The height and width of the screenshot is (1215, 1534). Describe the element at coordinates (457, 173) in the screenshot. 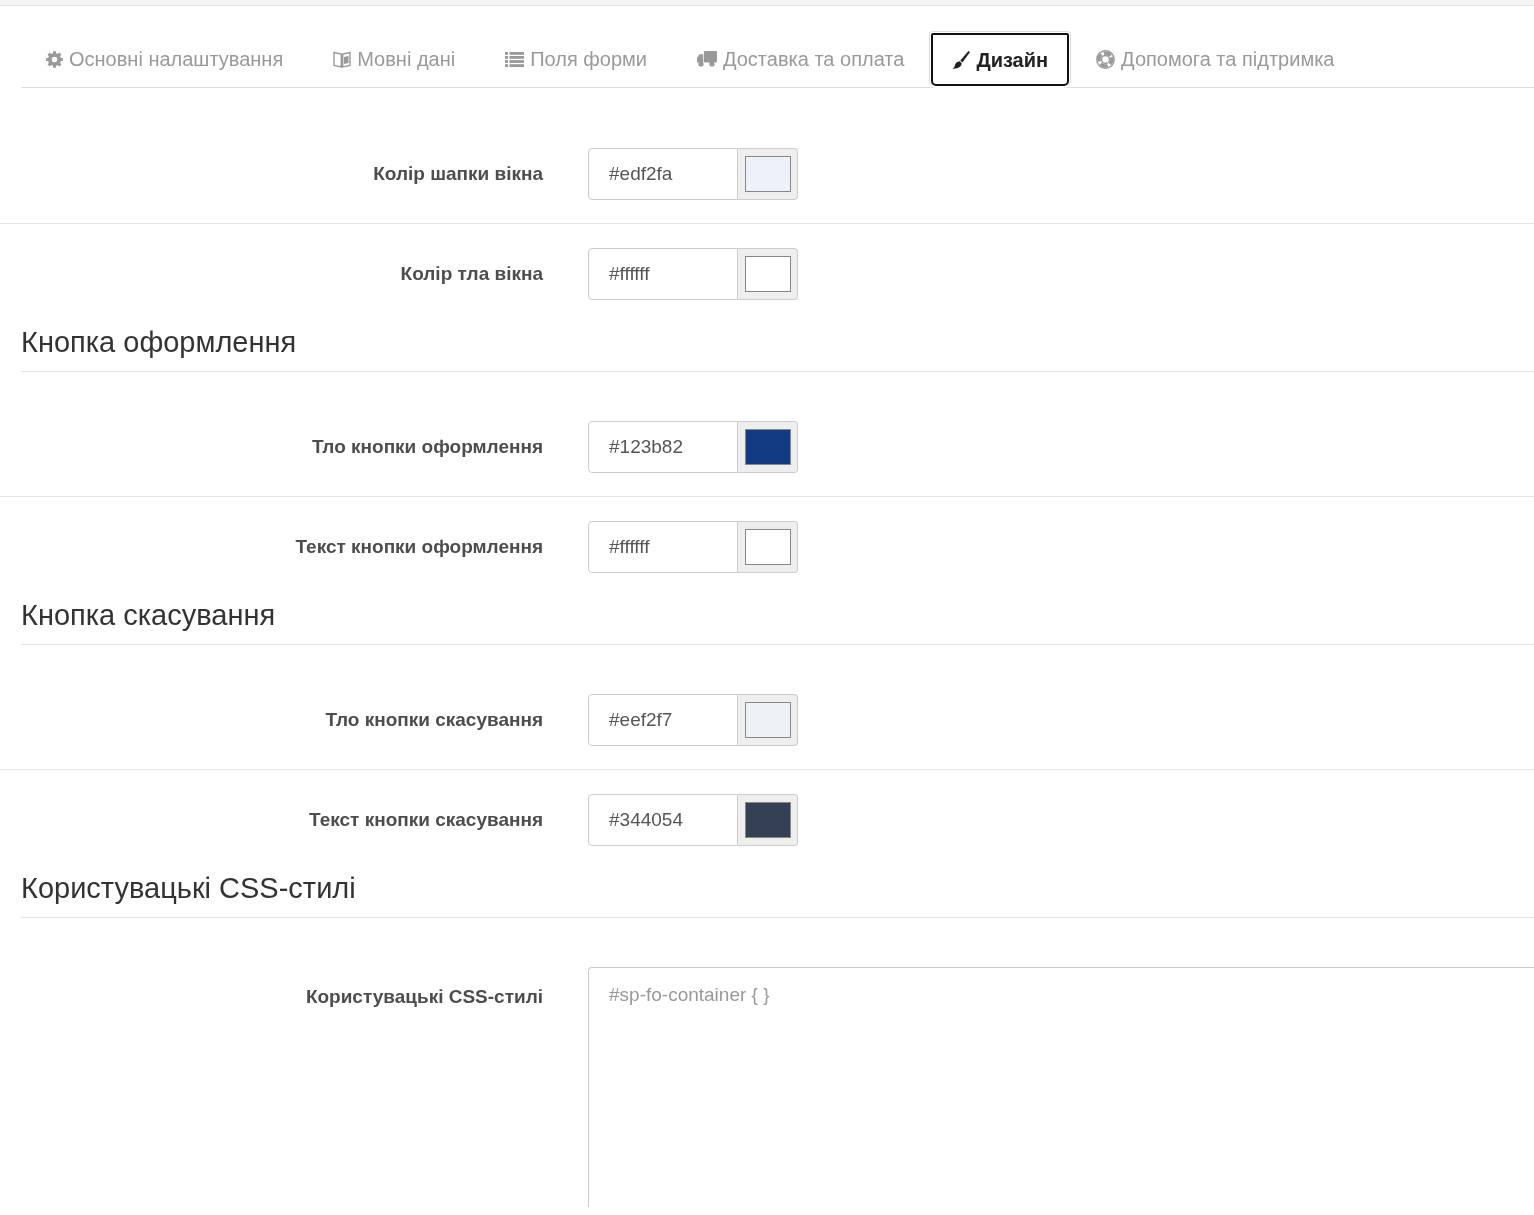

I see `field-label: Колір шапки вікна` at that location.